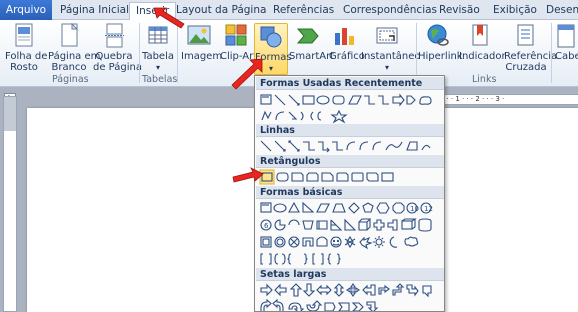 The width and height of the screenshot is (578, 312). What do you see at coordinates (157, 67) in the screenshot?
I see `tabela-dropdown-icon: ▾` at bounding box center [157, 67].